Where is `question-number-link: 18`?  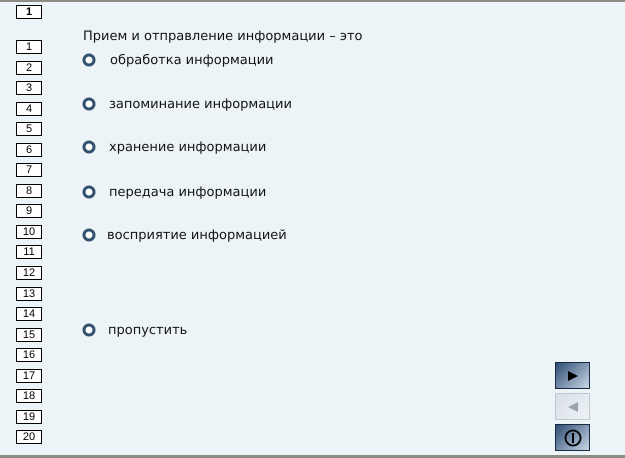 question-number-link: 18 is located at coordinates (29, 396).